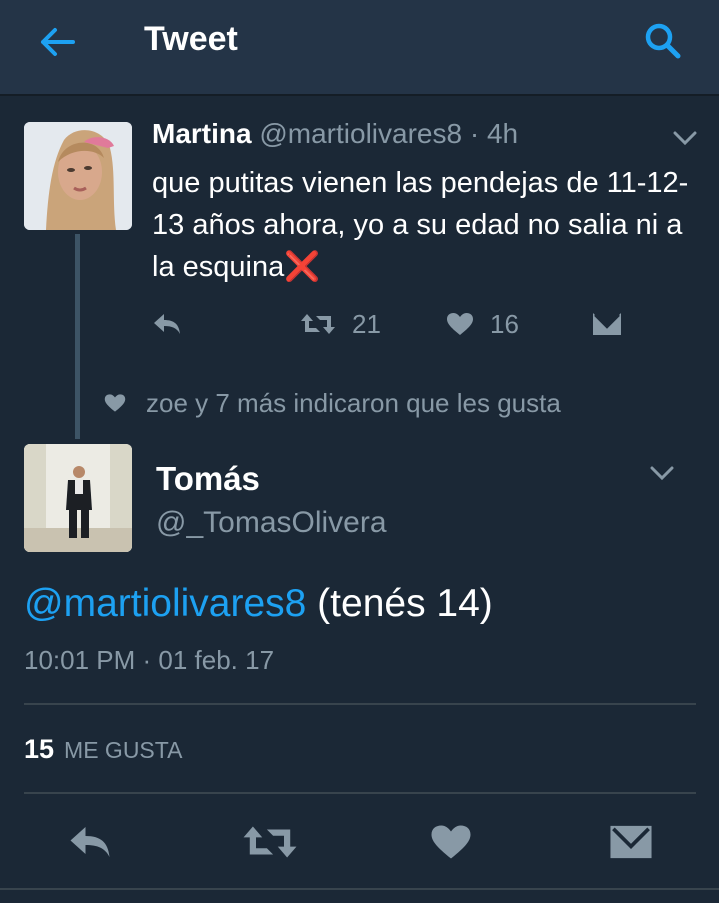  Describe the element at coordinates (191, 39) in the screenshot. I see `page-title: Tweet` at that location.